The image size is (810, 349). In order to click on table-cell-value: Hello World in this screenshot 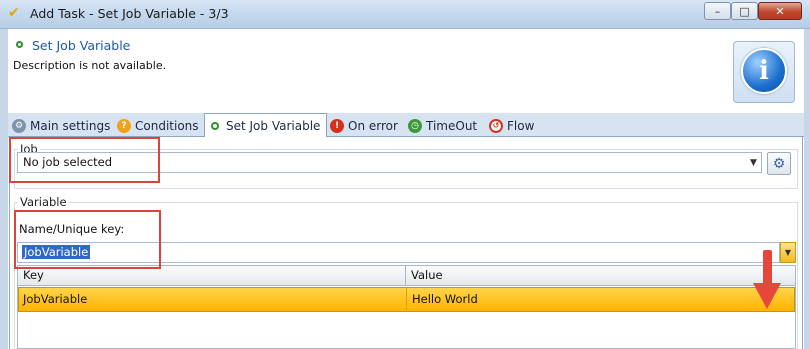, I will do `click(442, 299)`.